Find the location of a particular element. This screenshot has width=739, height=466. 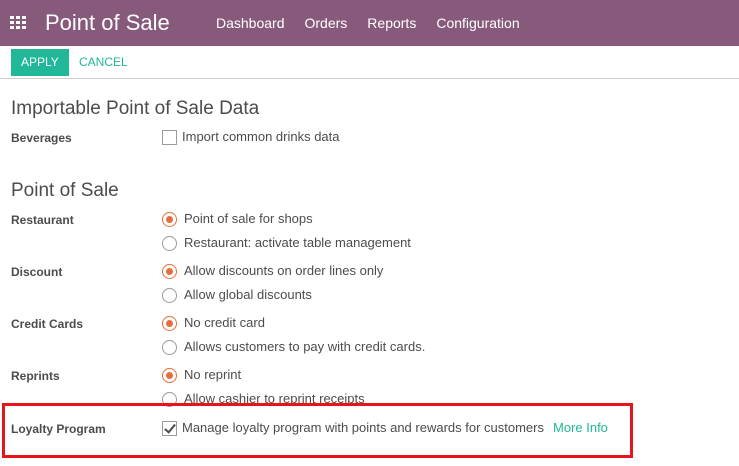

loyalty-label: Loyalty Program is located at coordinates (58, 429).